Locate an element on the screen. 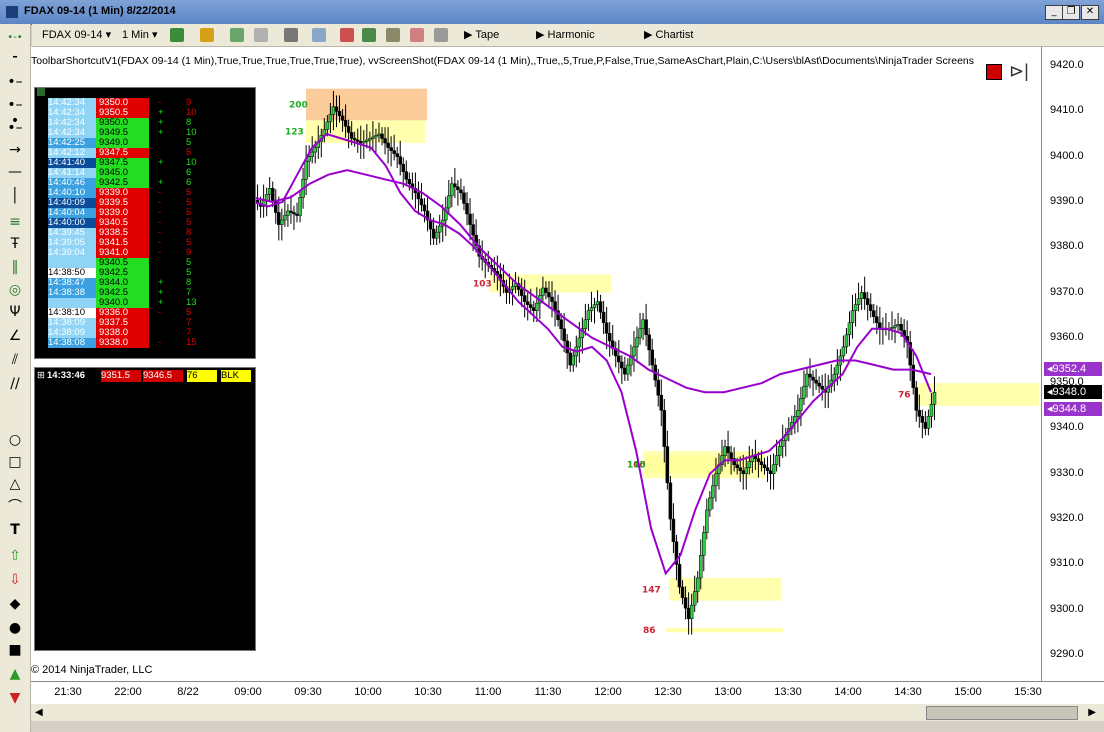 This screenshot has width=1104, height=732. double-slash-icon: // is located at coordinates (15, 384).